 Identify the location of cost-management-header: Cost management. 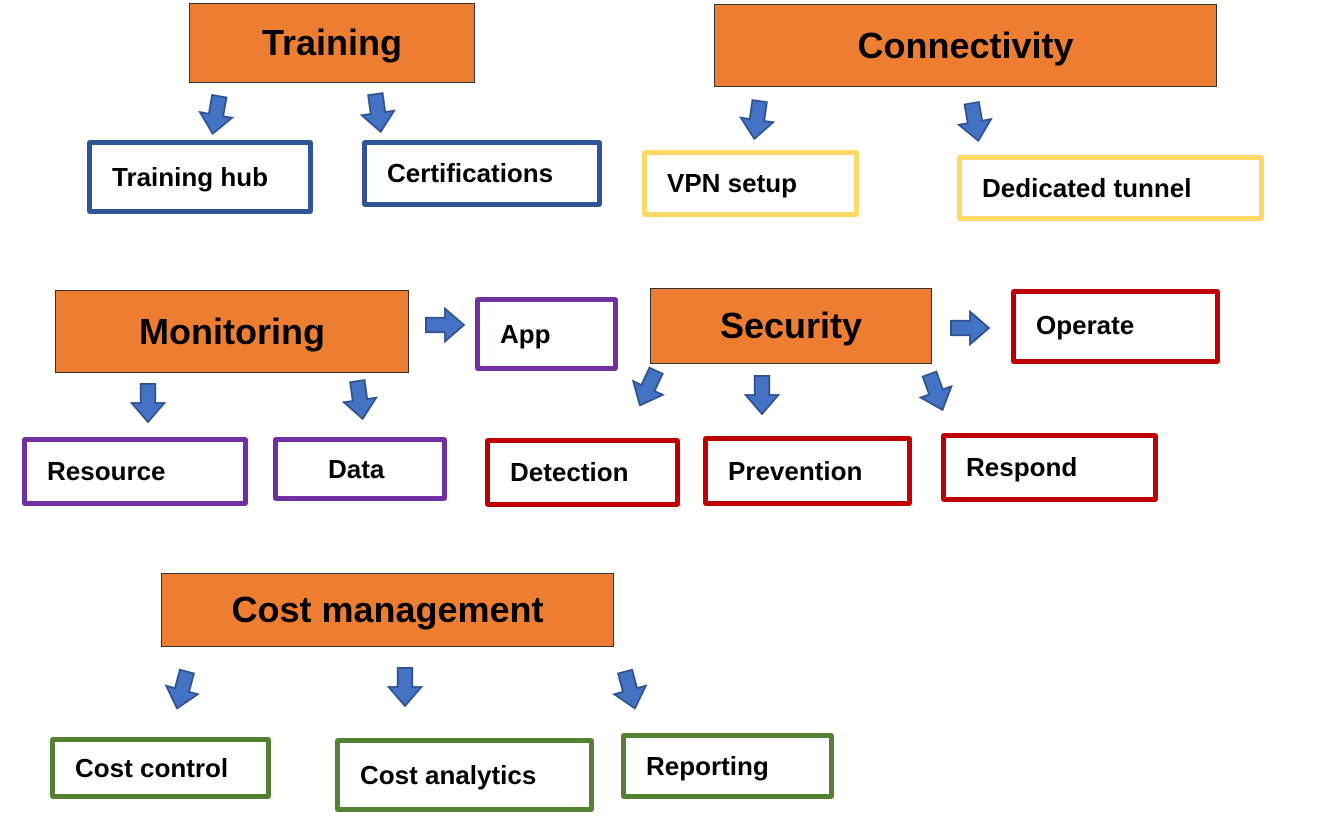
(387, 610).